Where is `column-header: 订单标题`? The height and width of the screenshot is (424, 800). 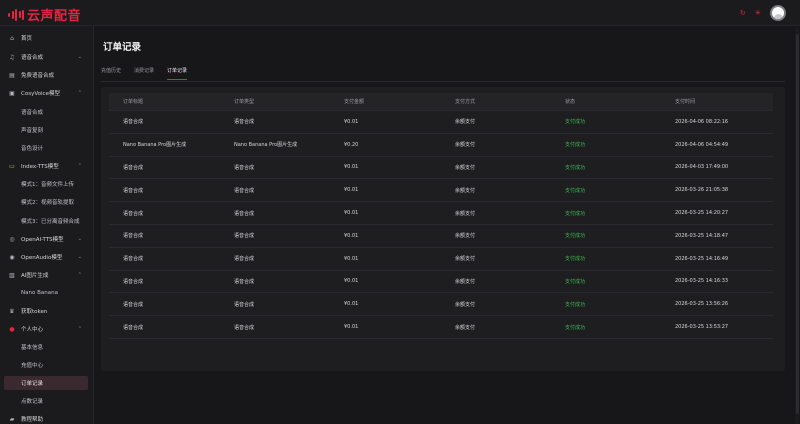 column-header: 订单标题 is located at coordinates (133, 101).